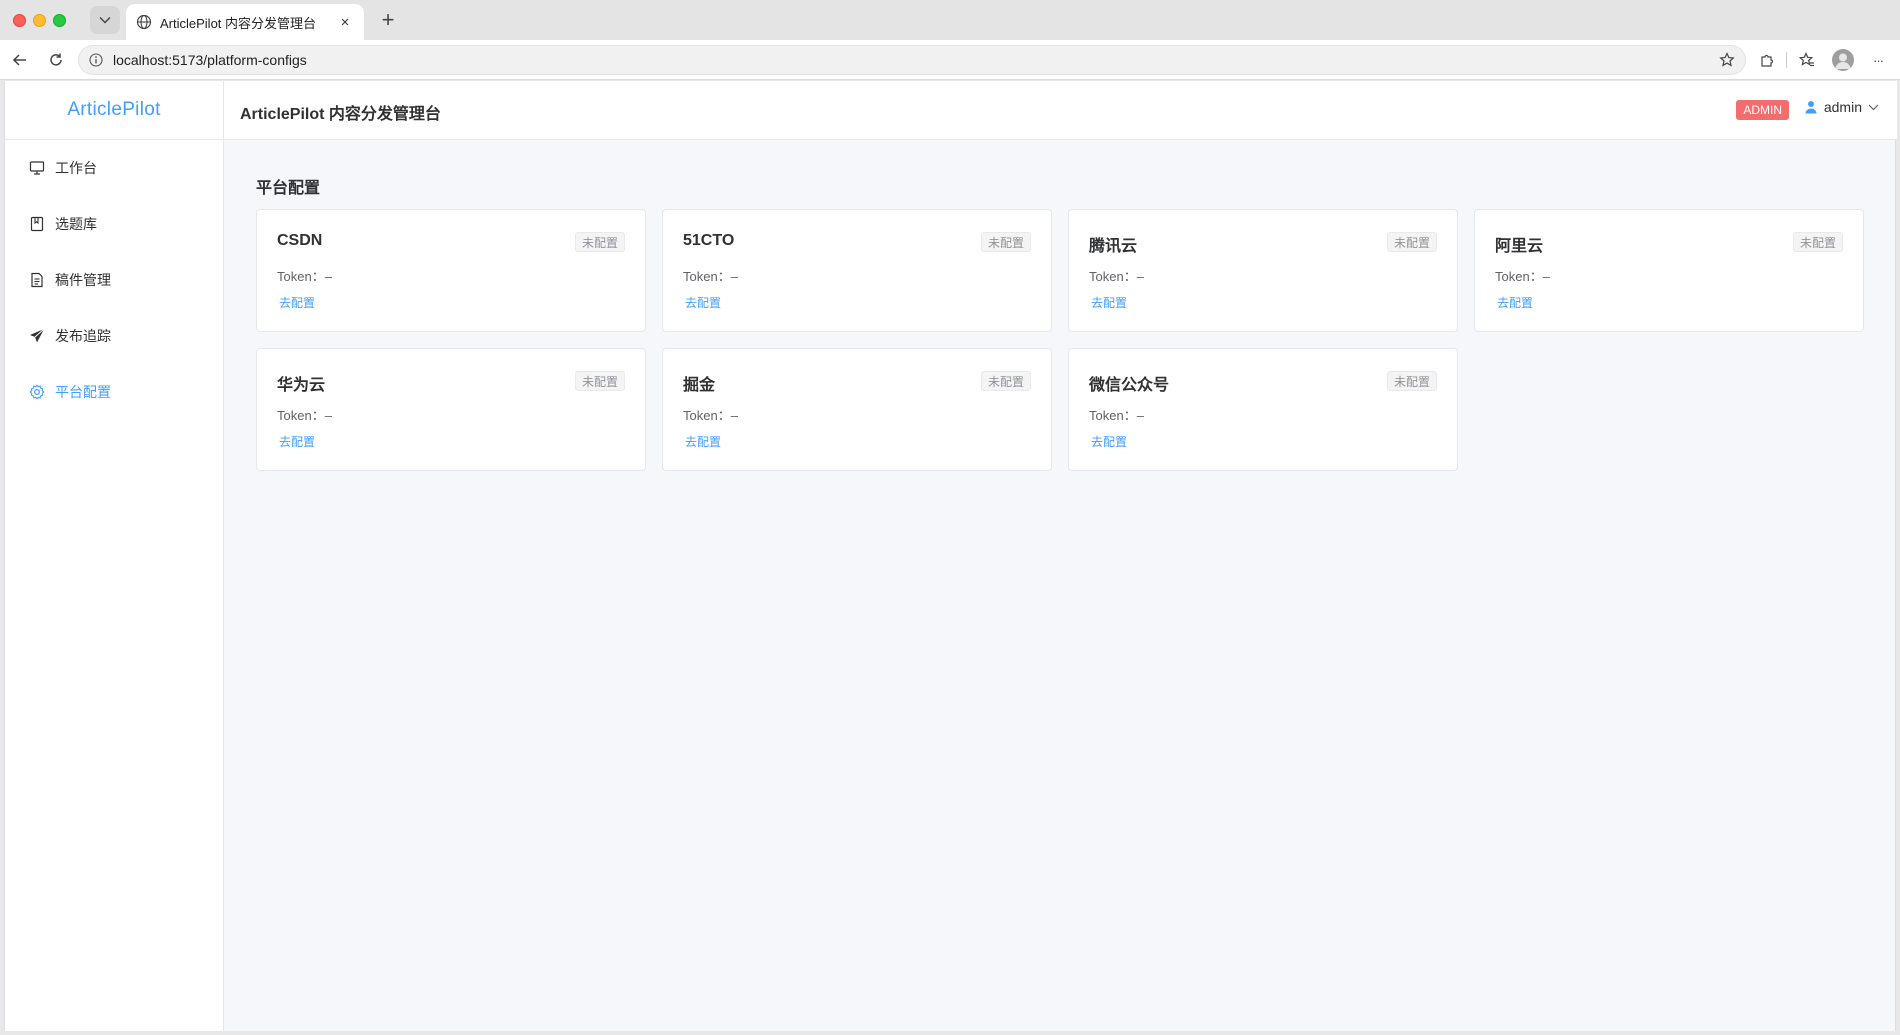 Image resolution: width=1900 pixels, height=1035 pixels. Describe the element at coordinates (857, 409) in the screenshot. I see `platform-card: 掘金 未配置 Token：– 去配置` at that location.